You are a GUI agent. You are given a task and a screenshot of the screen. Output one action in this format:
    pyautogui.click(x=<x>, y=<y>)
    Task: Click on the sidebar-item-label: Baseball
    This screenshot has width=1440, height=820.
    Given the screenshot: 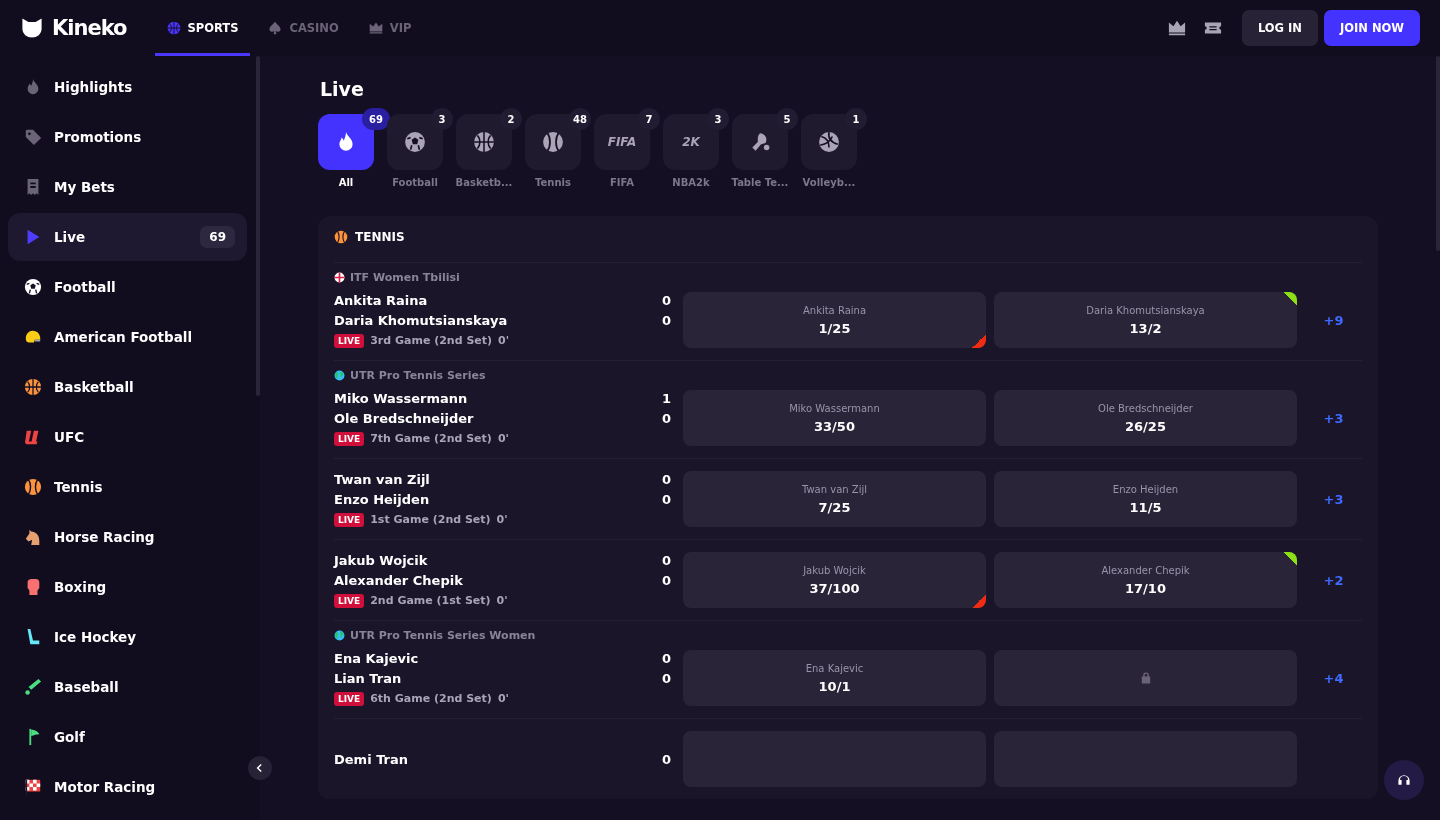 What is the action you would take?
    pyautogui.click(x=87, y=687)
    